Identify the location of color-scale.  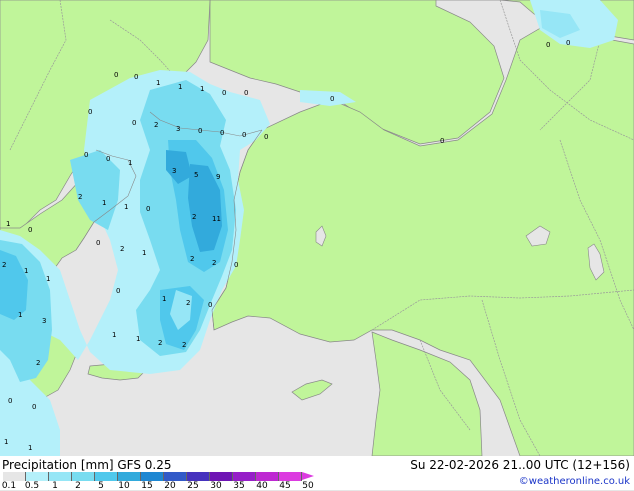
(158, 476).